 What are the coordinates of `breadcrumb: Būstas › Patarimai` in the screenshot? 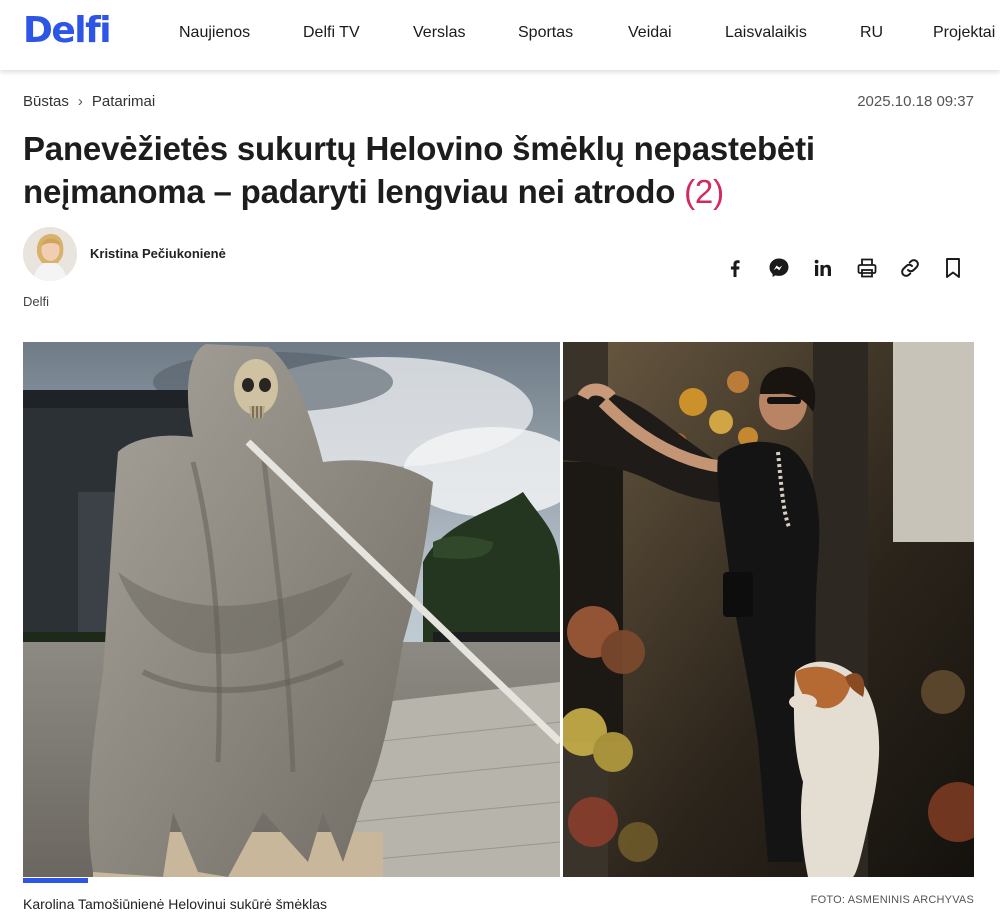 It's located at (89, 101).